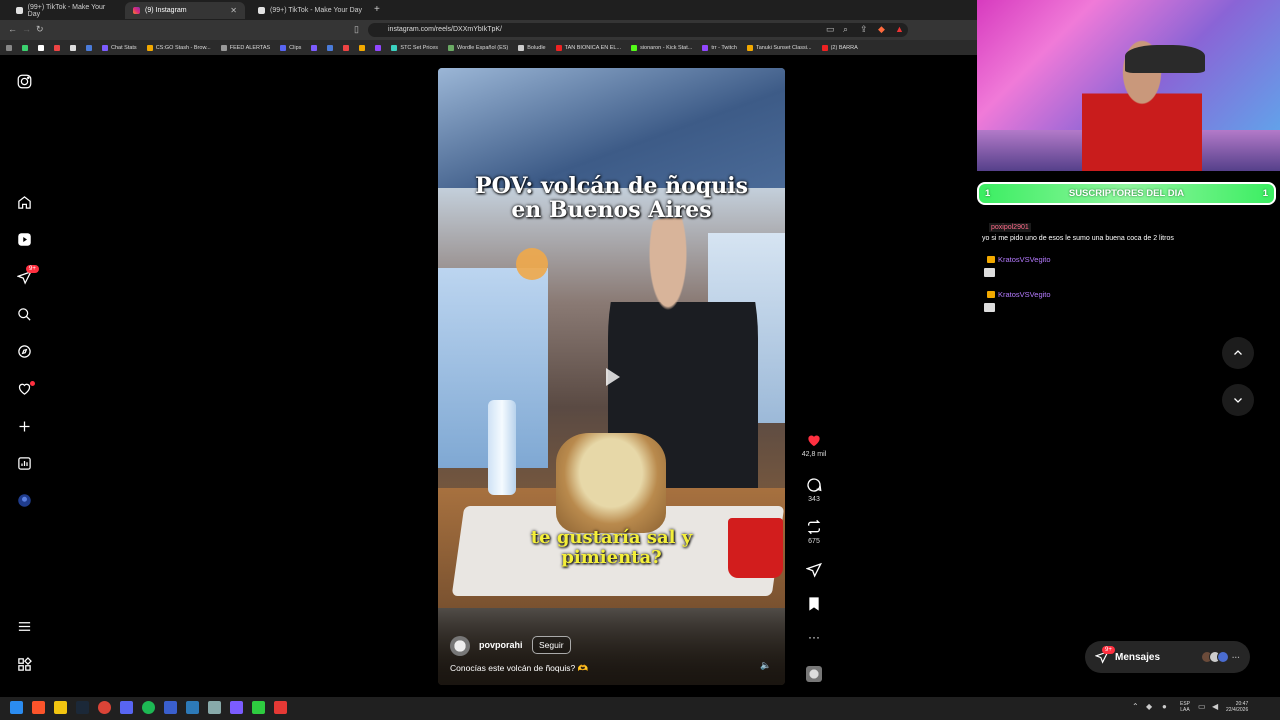 This screenshot has height=720, width=1280. Describe the element at coordinates (419, 47) in the screenshot. I see `bookmark-label: STC Set Prices` at that location.